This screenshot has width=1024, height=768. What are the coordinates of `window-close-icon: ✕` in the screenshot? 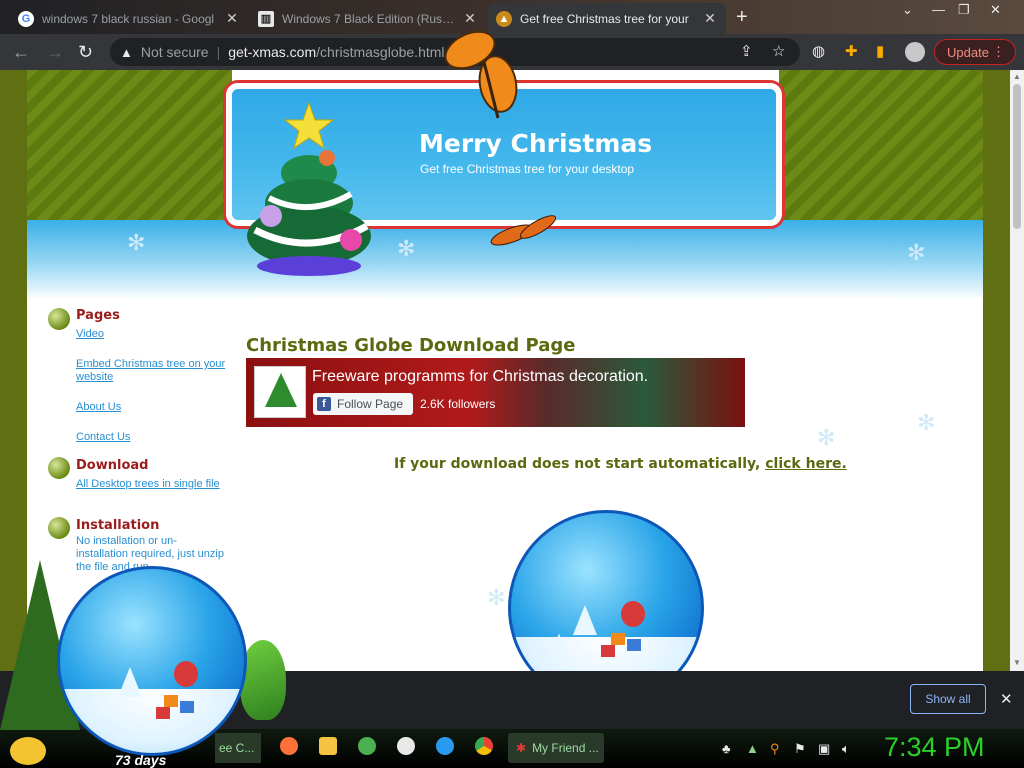 It's located at (995, 10).